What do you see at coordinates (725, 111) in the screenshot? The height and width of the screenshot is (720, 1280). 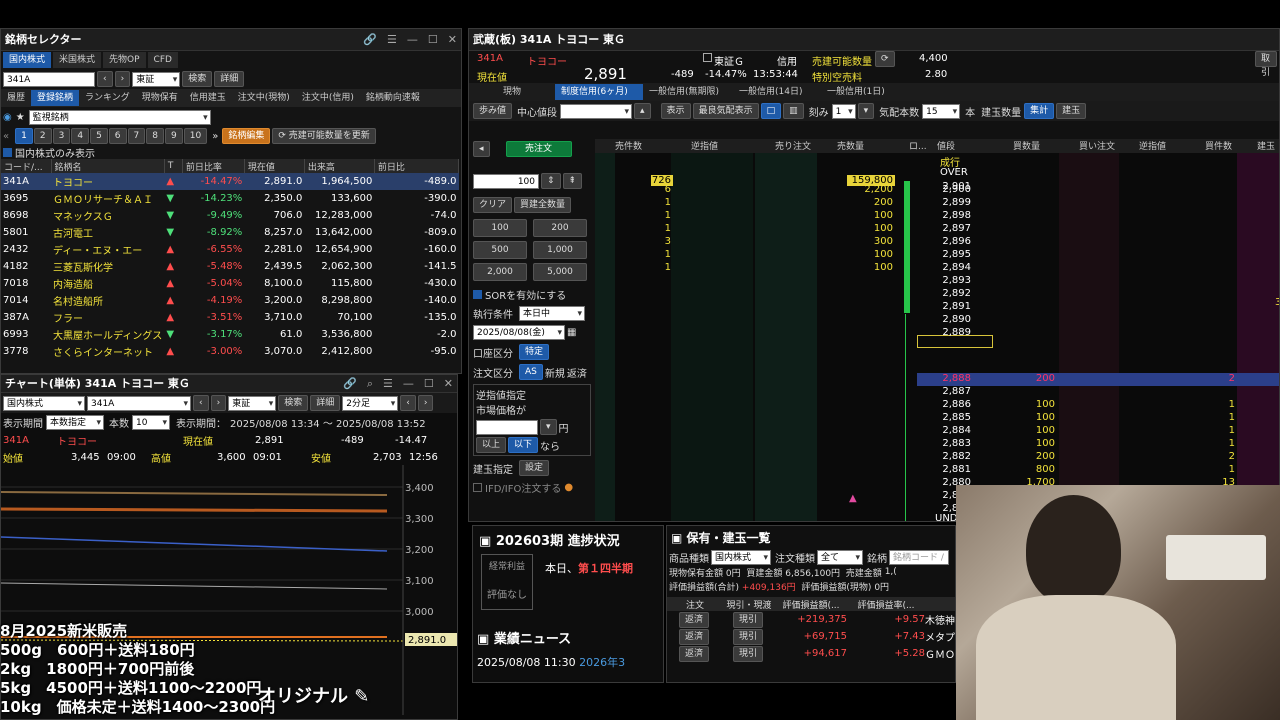 I see `best-quote-button: 最良気配表示` at bounding box center [725, 111].